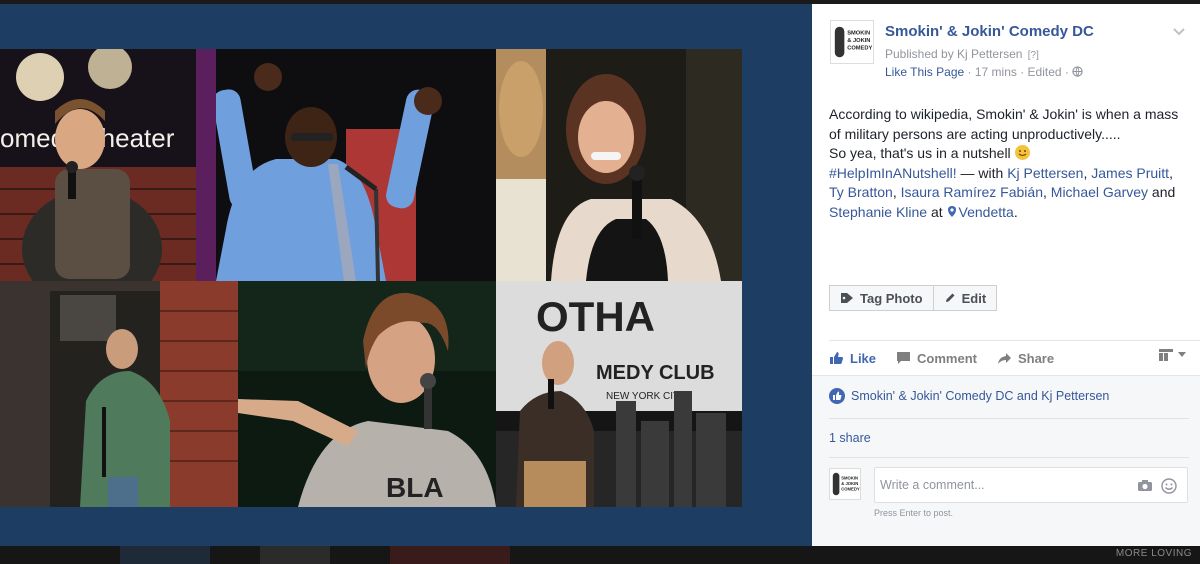 This screenshot has height=564, width=1200. What do you see at coordinates (950, 297) in the screenshot?
I see `pencil-icon` at bounding box center [950, 297].